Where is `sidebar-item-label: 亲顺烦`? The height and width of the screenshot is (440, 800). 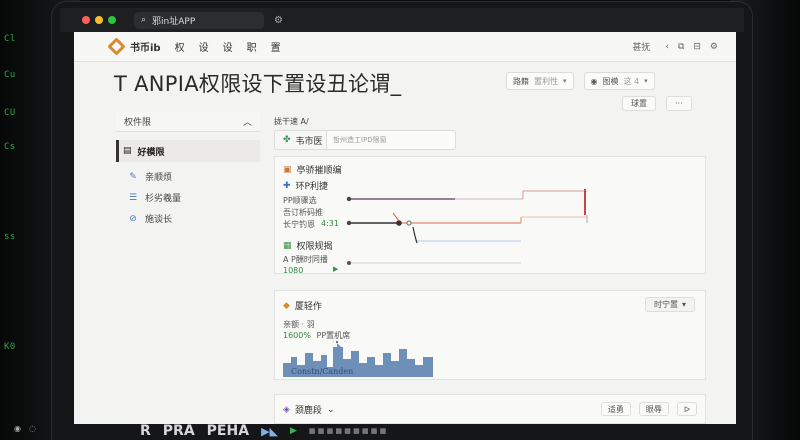 sidebar-item-label: 亲顺烦 is located at coordinates (159, 178).